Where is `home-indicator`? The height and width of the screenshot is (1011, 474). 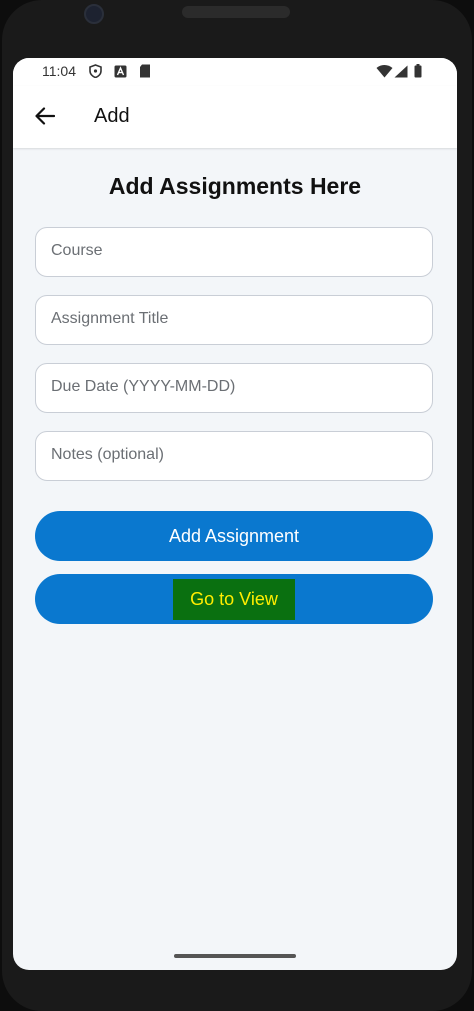
home-indicator is located at coordinates (235, 956).